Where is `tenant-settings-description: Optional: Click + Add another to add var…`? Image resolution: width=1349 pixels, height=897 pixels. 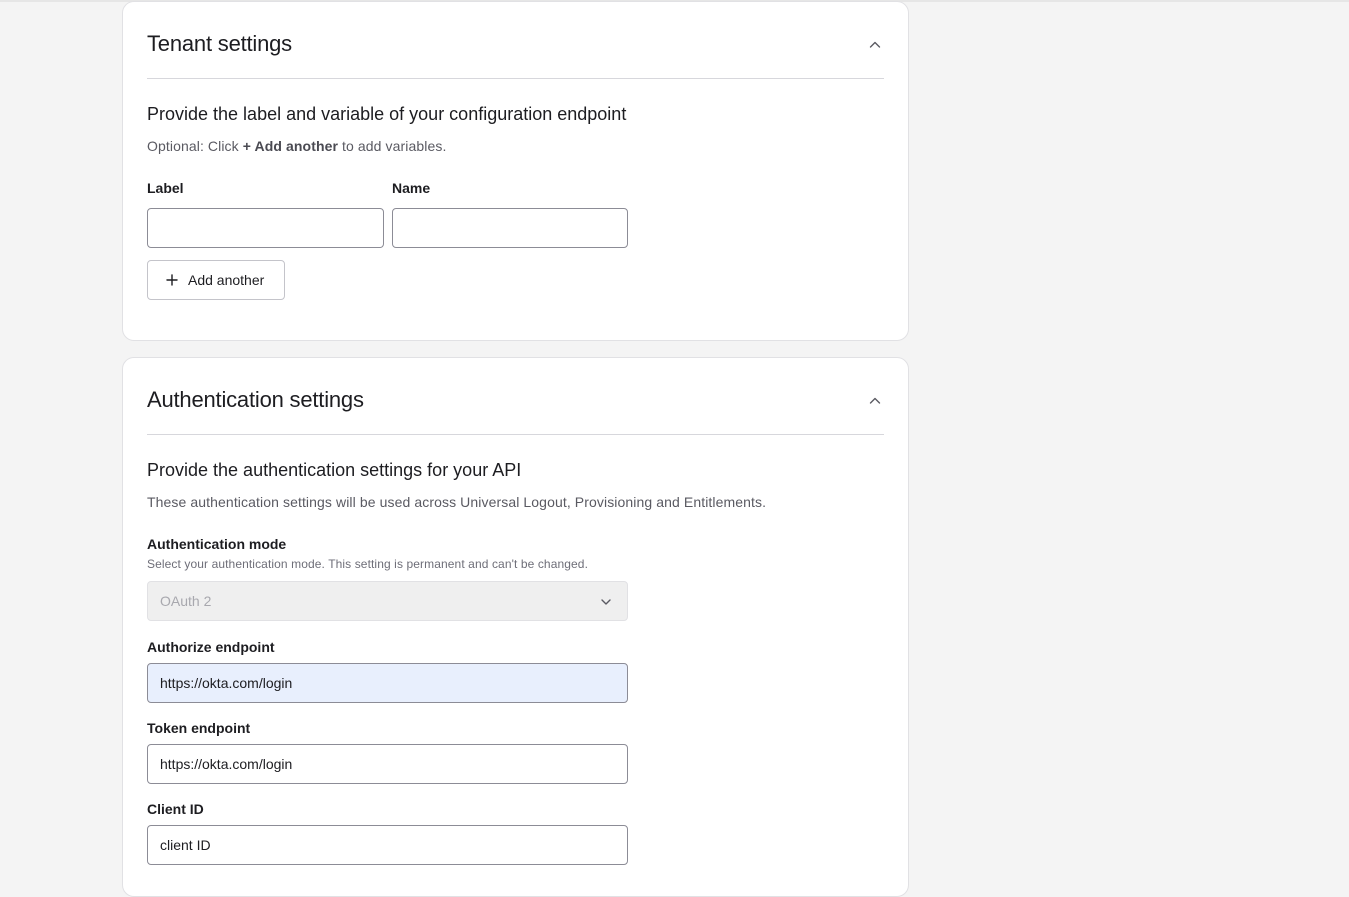 tenant-settings-description: Optional: Click + Add another to add var… is located at coordinates (296, 146).